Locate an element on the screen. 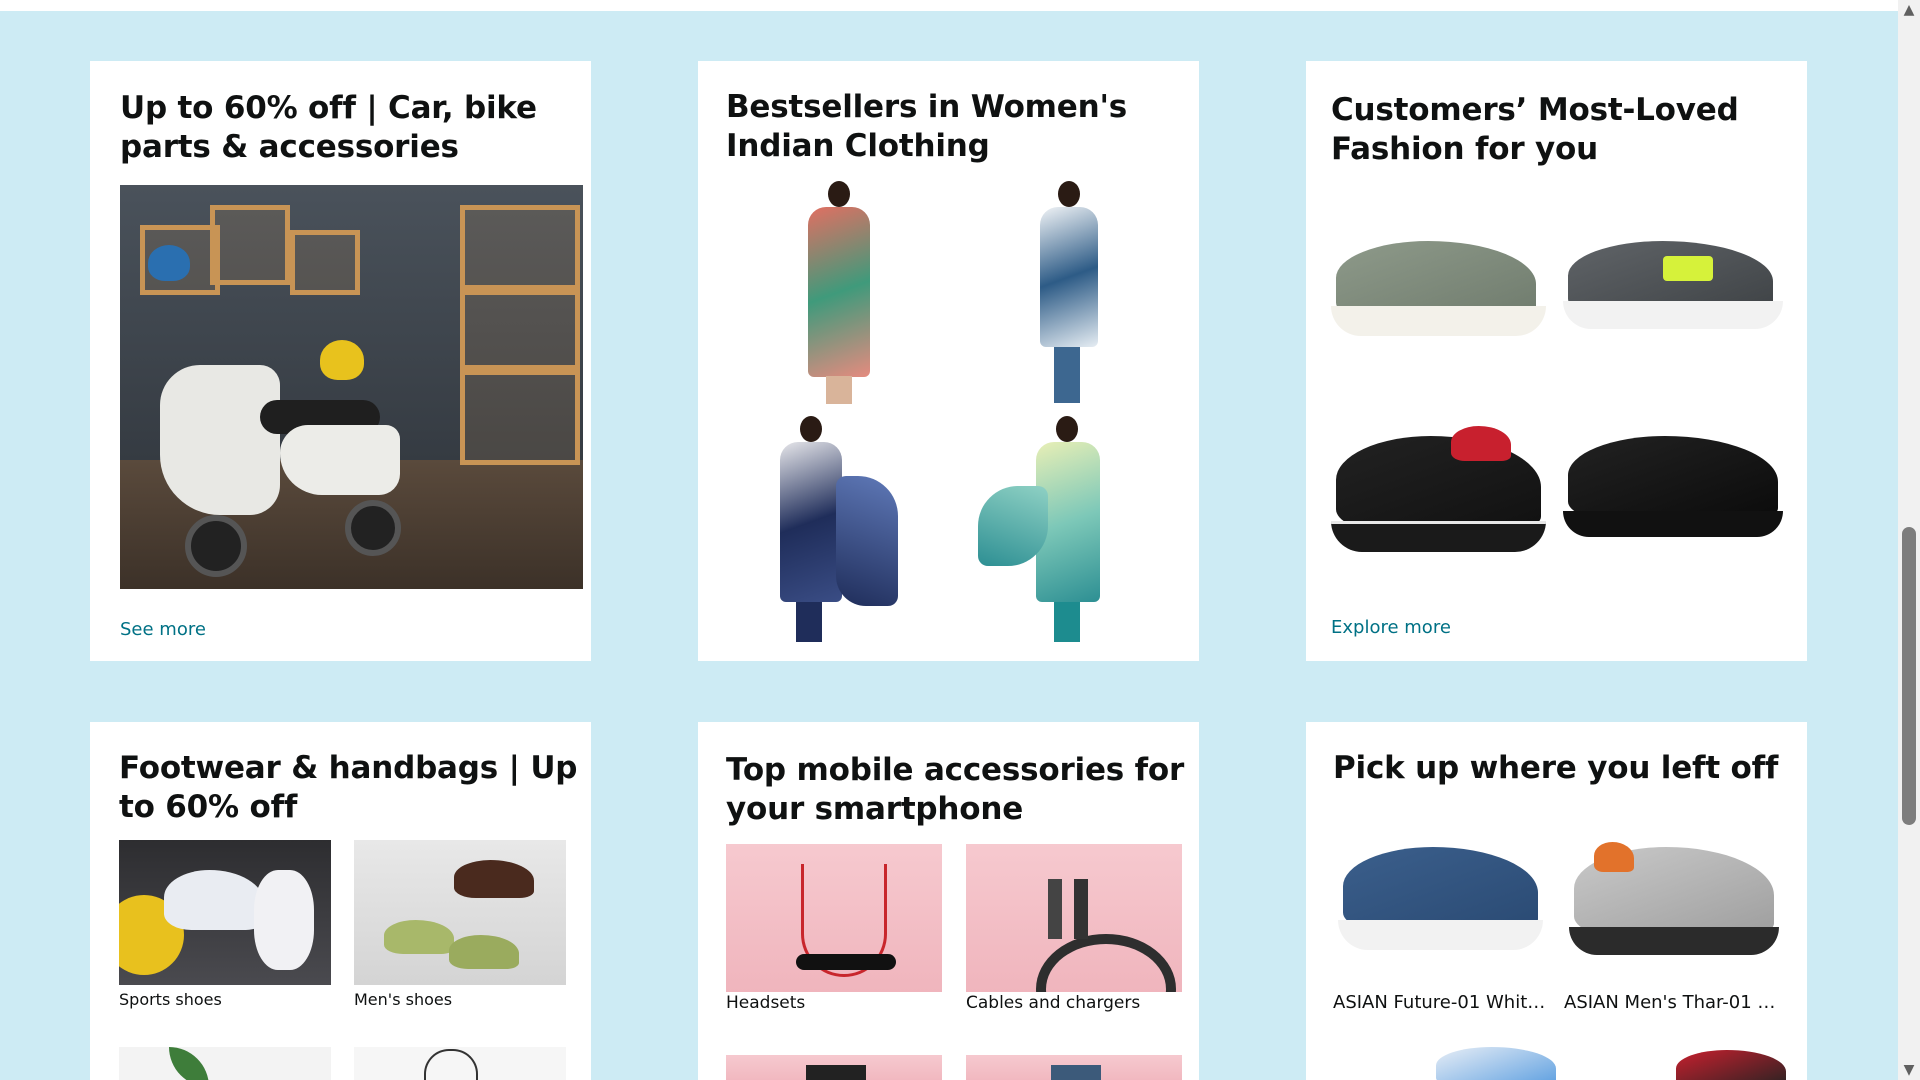 The height and width of the screenshot is (1080, 1920). kurta-set-pink-floral is located at coordinates (838, 293).